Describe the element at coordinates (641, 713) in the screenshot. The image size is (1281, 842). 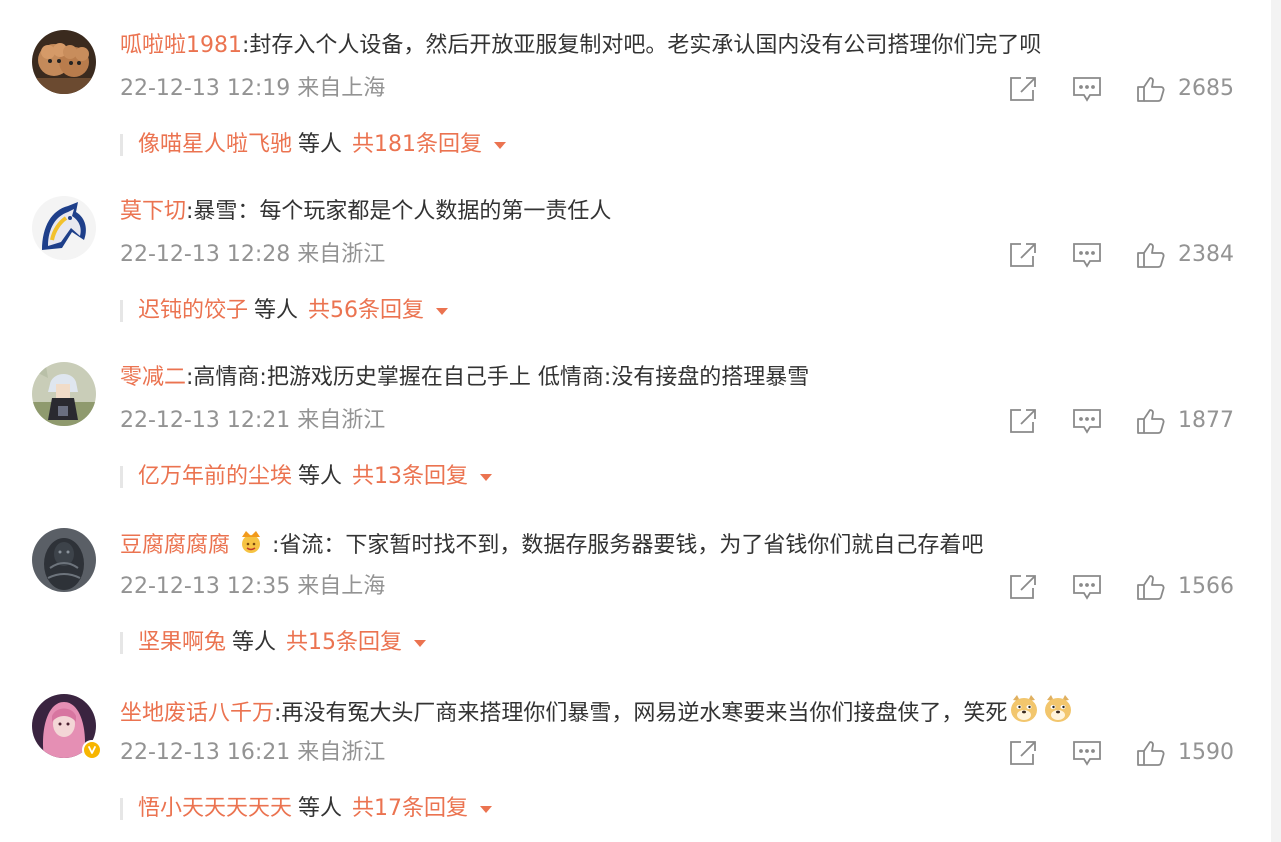
I see `comment-text: :再没有冤大头厂商来搭理你们暴雪，网易逆水寒要来当你们接盘侠了，笑死` at that location.